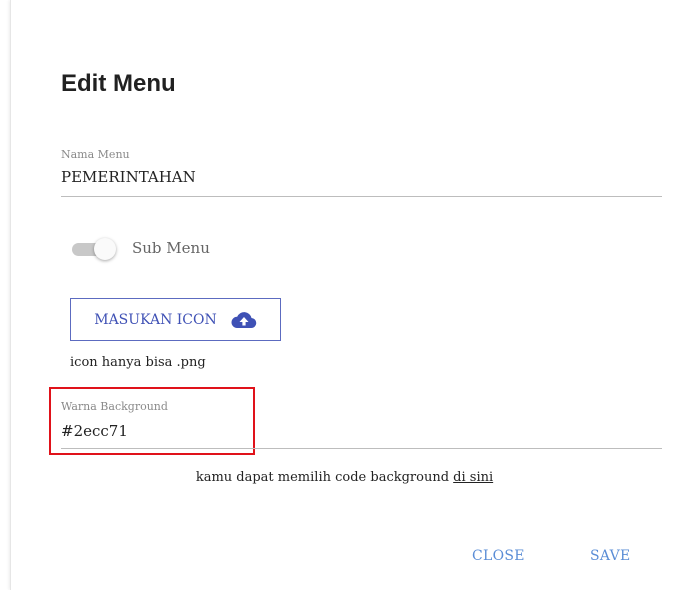 This screenshot has width=687, height=590. What do you see at coordinates (361, 196) in the screenshot?
I see `nama-menu-underline` at bounding box center [361, 196].